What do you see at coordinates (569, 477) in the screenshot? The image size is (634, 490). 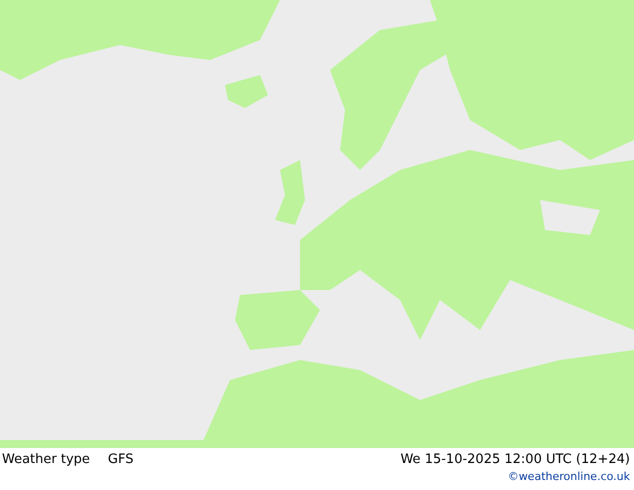 I see `credit-link: ©weatheronline.co.uk` at bounding box center [569, 477].